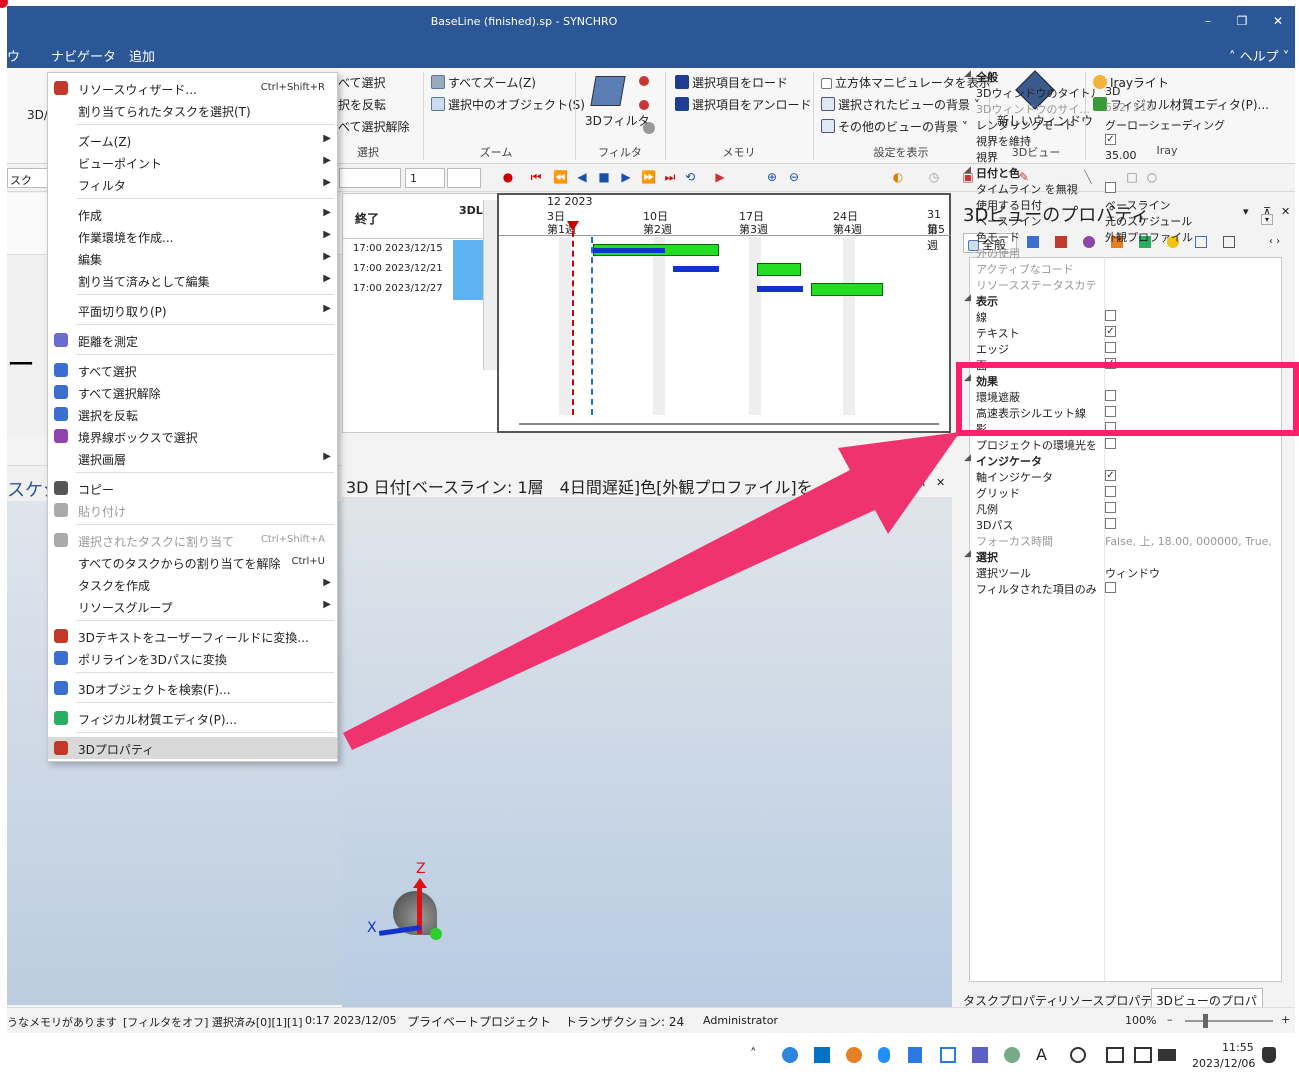 The width and height of the screenshot is (1299, 1079). I want to click on annotation-arrow, so click(651, 591).